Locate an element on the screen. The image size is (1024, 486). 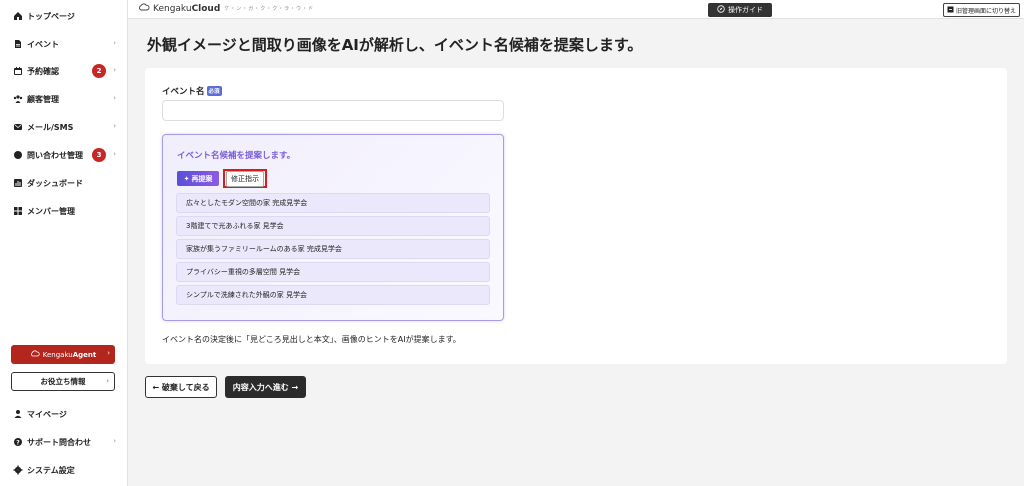
fix-instruction-button: 修正指示 is located at coordinates (245, 178).